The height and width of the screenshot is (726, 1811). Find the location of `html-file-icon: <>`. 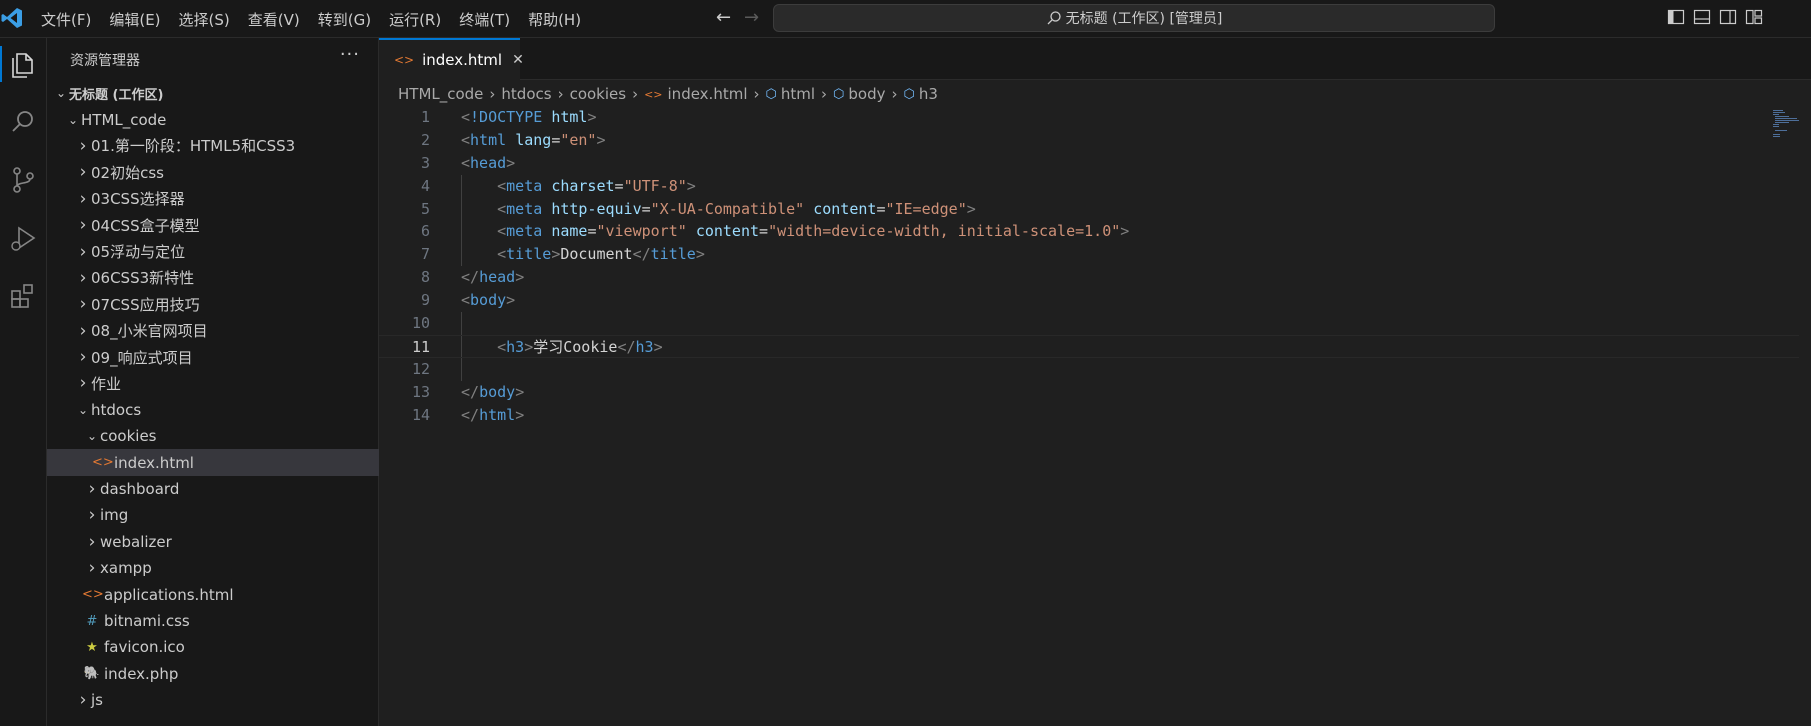

html-file-icon: <> is located at coordinates (93, 595).